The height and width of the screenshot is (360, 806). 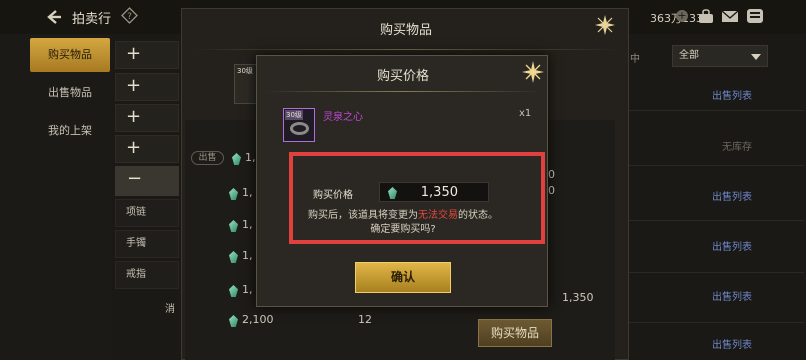 I want to click on help-icon: ?, so click(x=129, y=15).